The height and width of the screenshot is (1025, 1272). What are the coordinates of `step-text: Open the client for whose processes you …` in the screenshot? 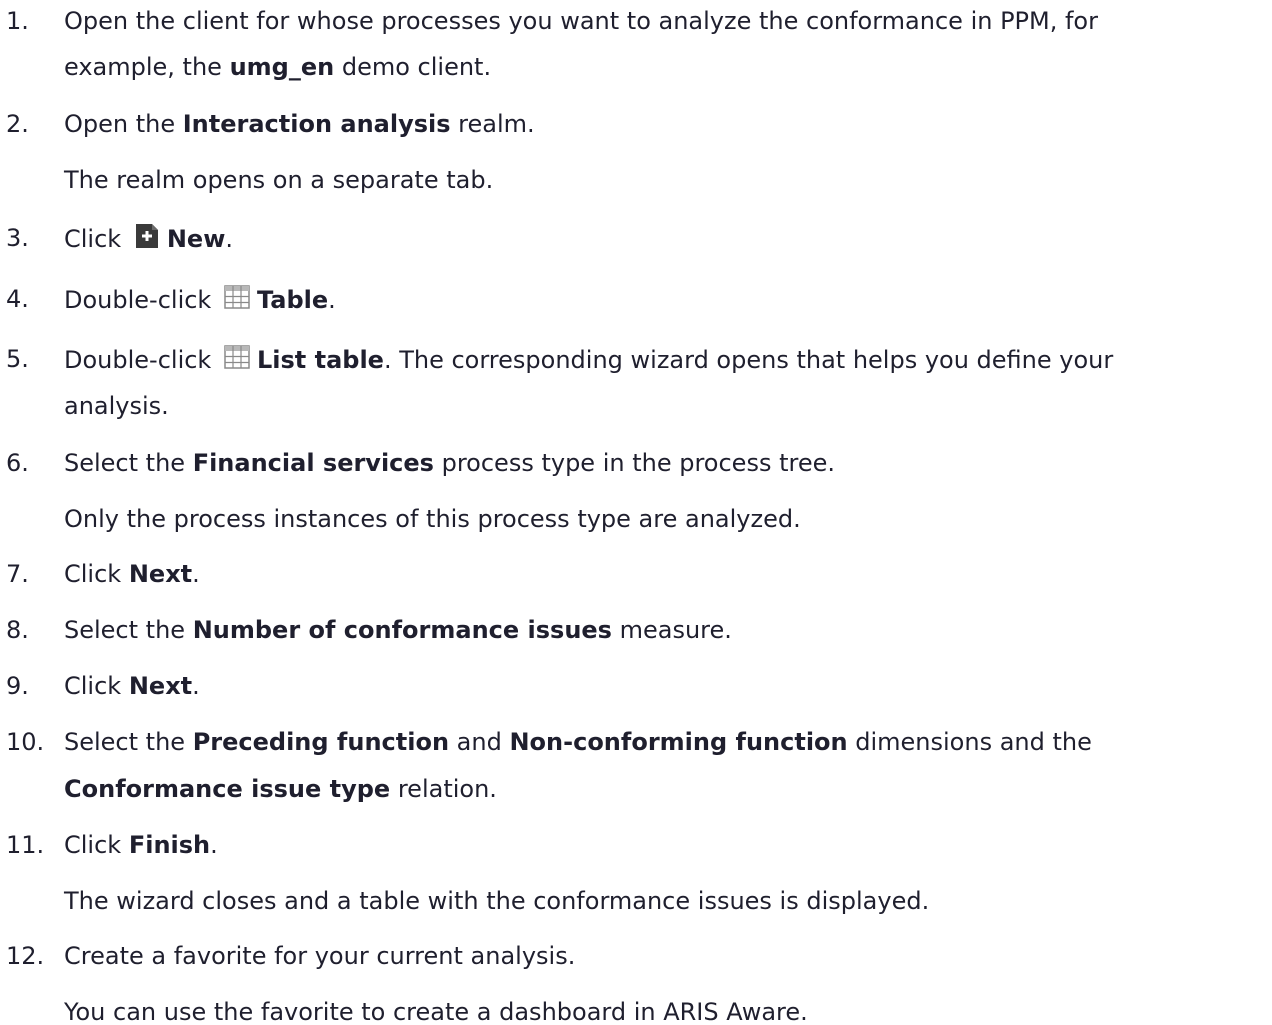 It's located at (581, 21).